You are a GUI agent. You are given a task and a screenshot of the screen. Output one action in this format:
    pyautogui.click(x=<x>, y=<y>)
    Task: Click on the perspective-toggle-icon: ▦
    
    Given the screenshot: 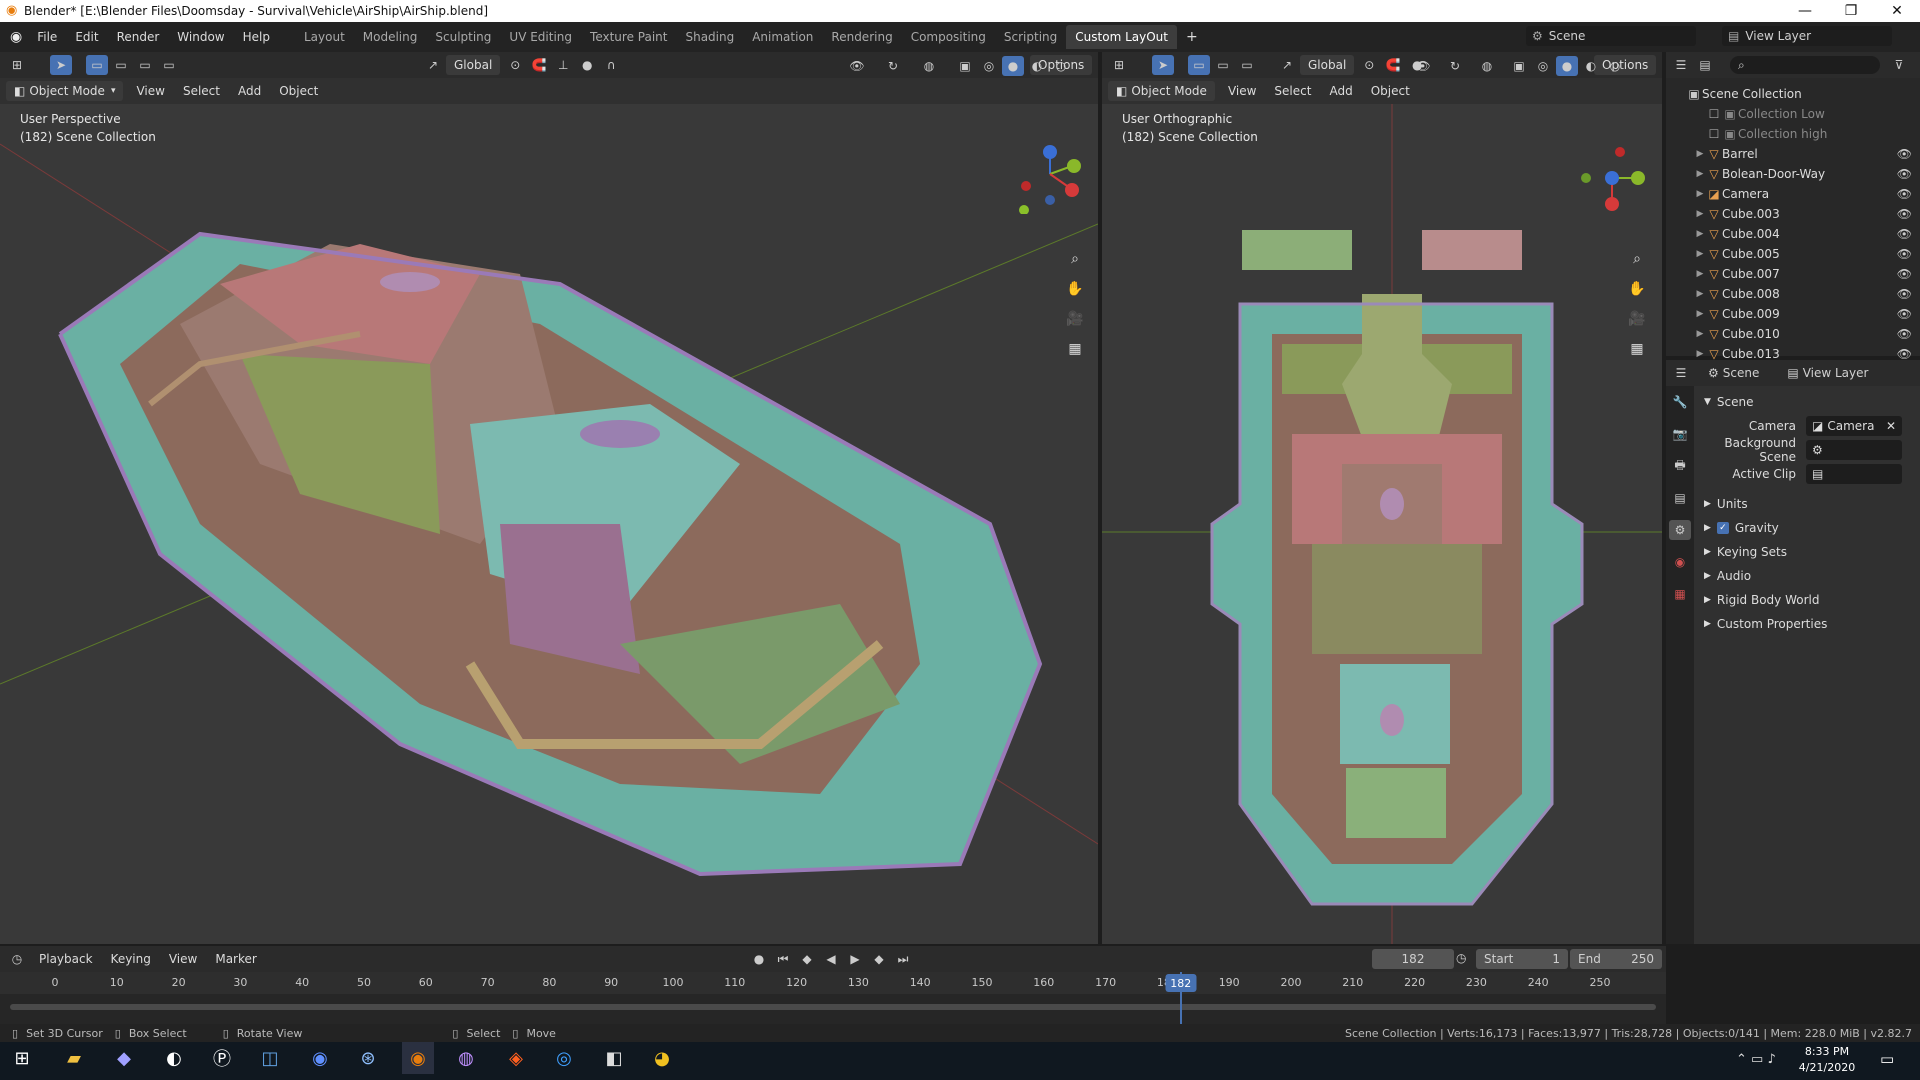 What is the action you would take?
    pyautogui.click(x=1075, y=349)
    